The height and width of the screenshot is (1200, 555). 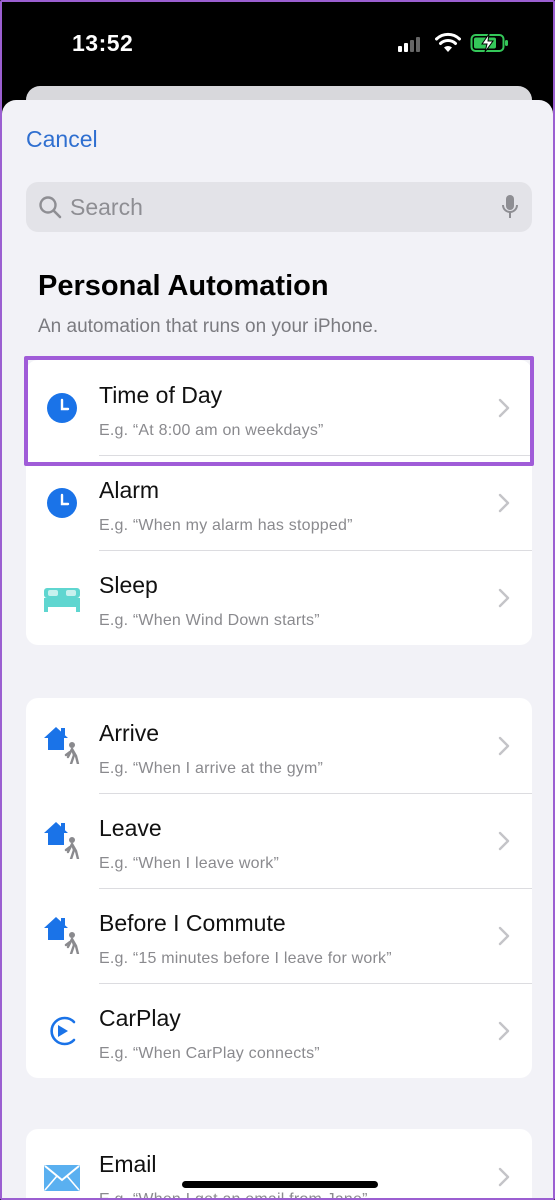 What do you see at coordinates (226, 525) in the screenshot?
I see `trigger-example: E.g. “When my alarm has stopped”` at bounding box center [226, 525].